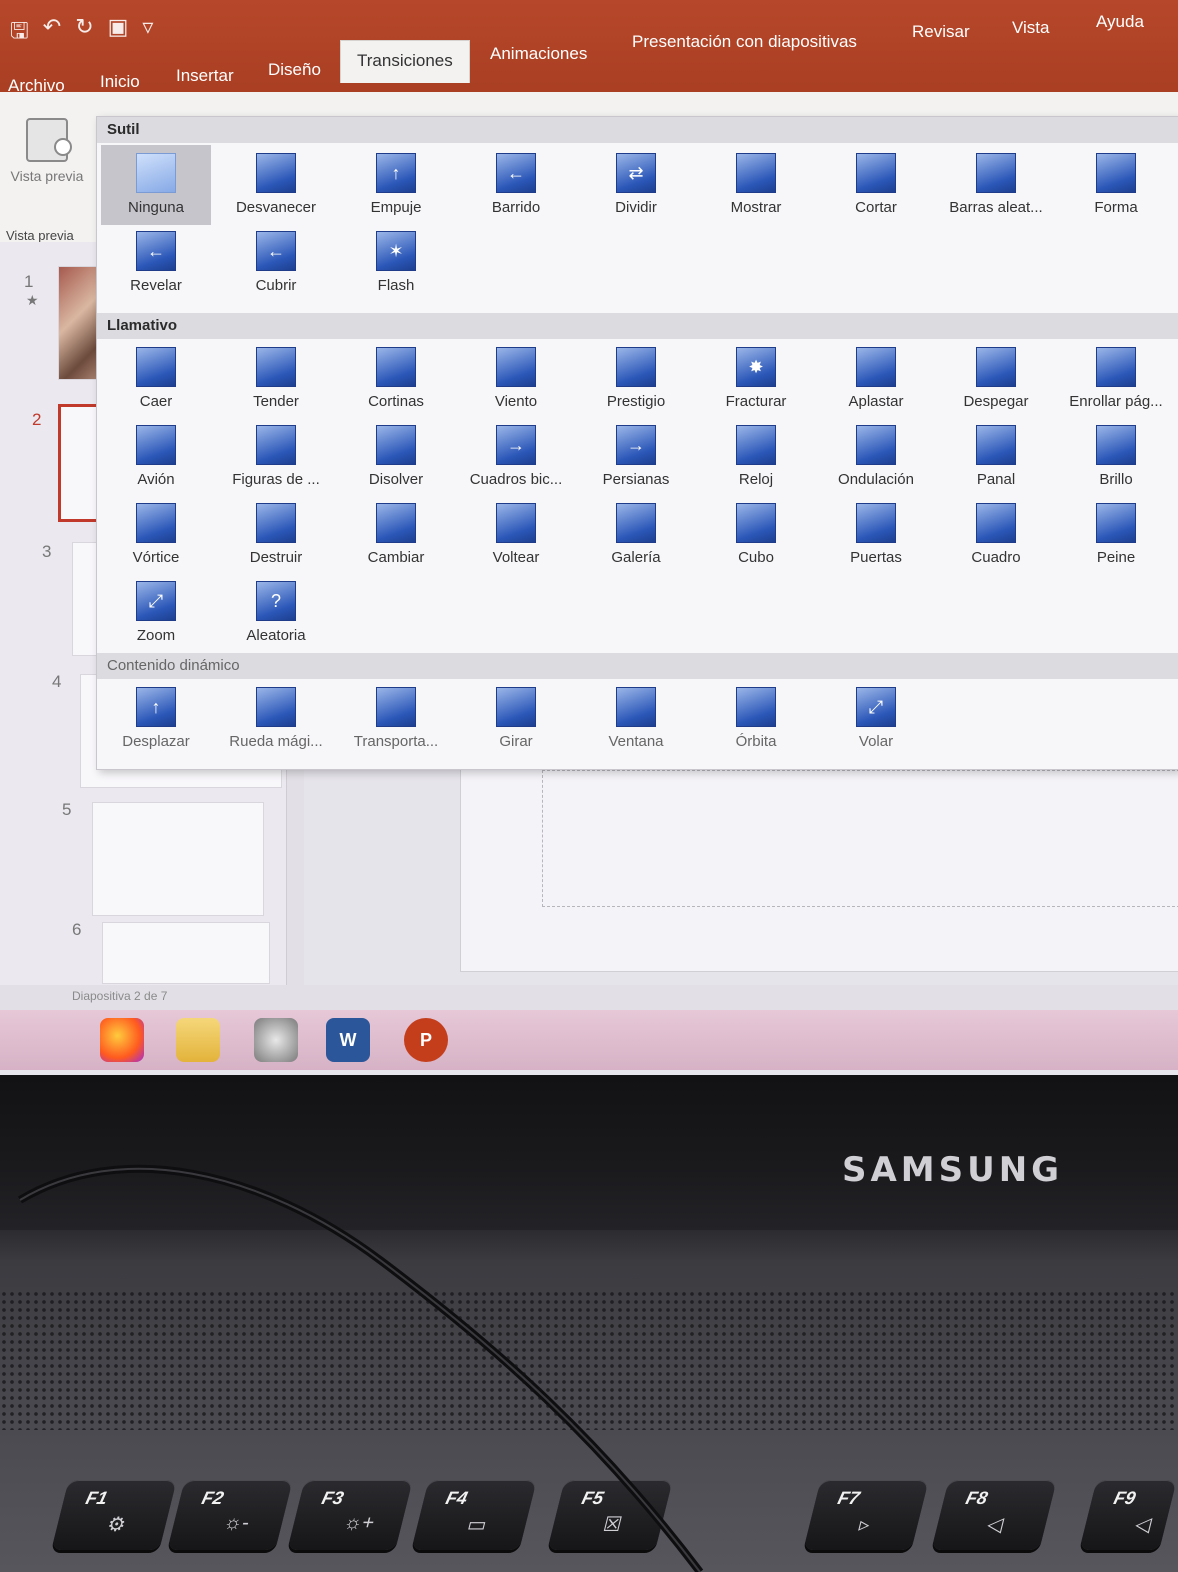  What do you see at coordinates (276, 185) in the screenshot?
I see `transition-option: Desvanecer` at bounding box center [276, 185].